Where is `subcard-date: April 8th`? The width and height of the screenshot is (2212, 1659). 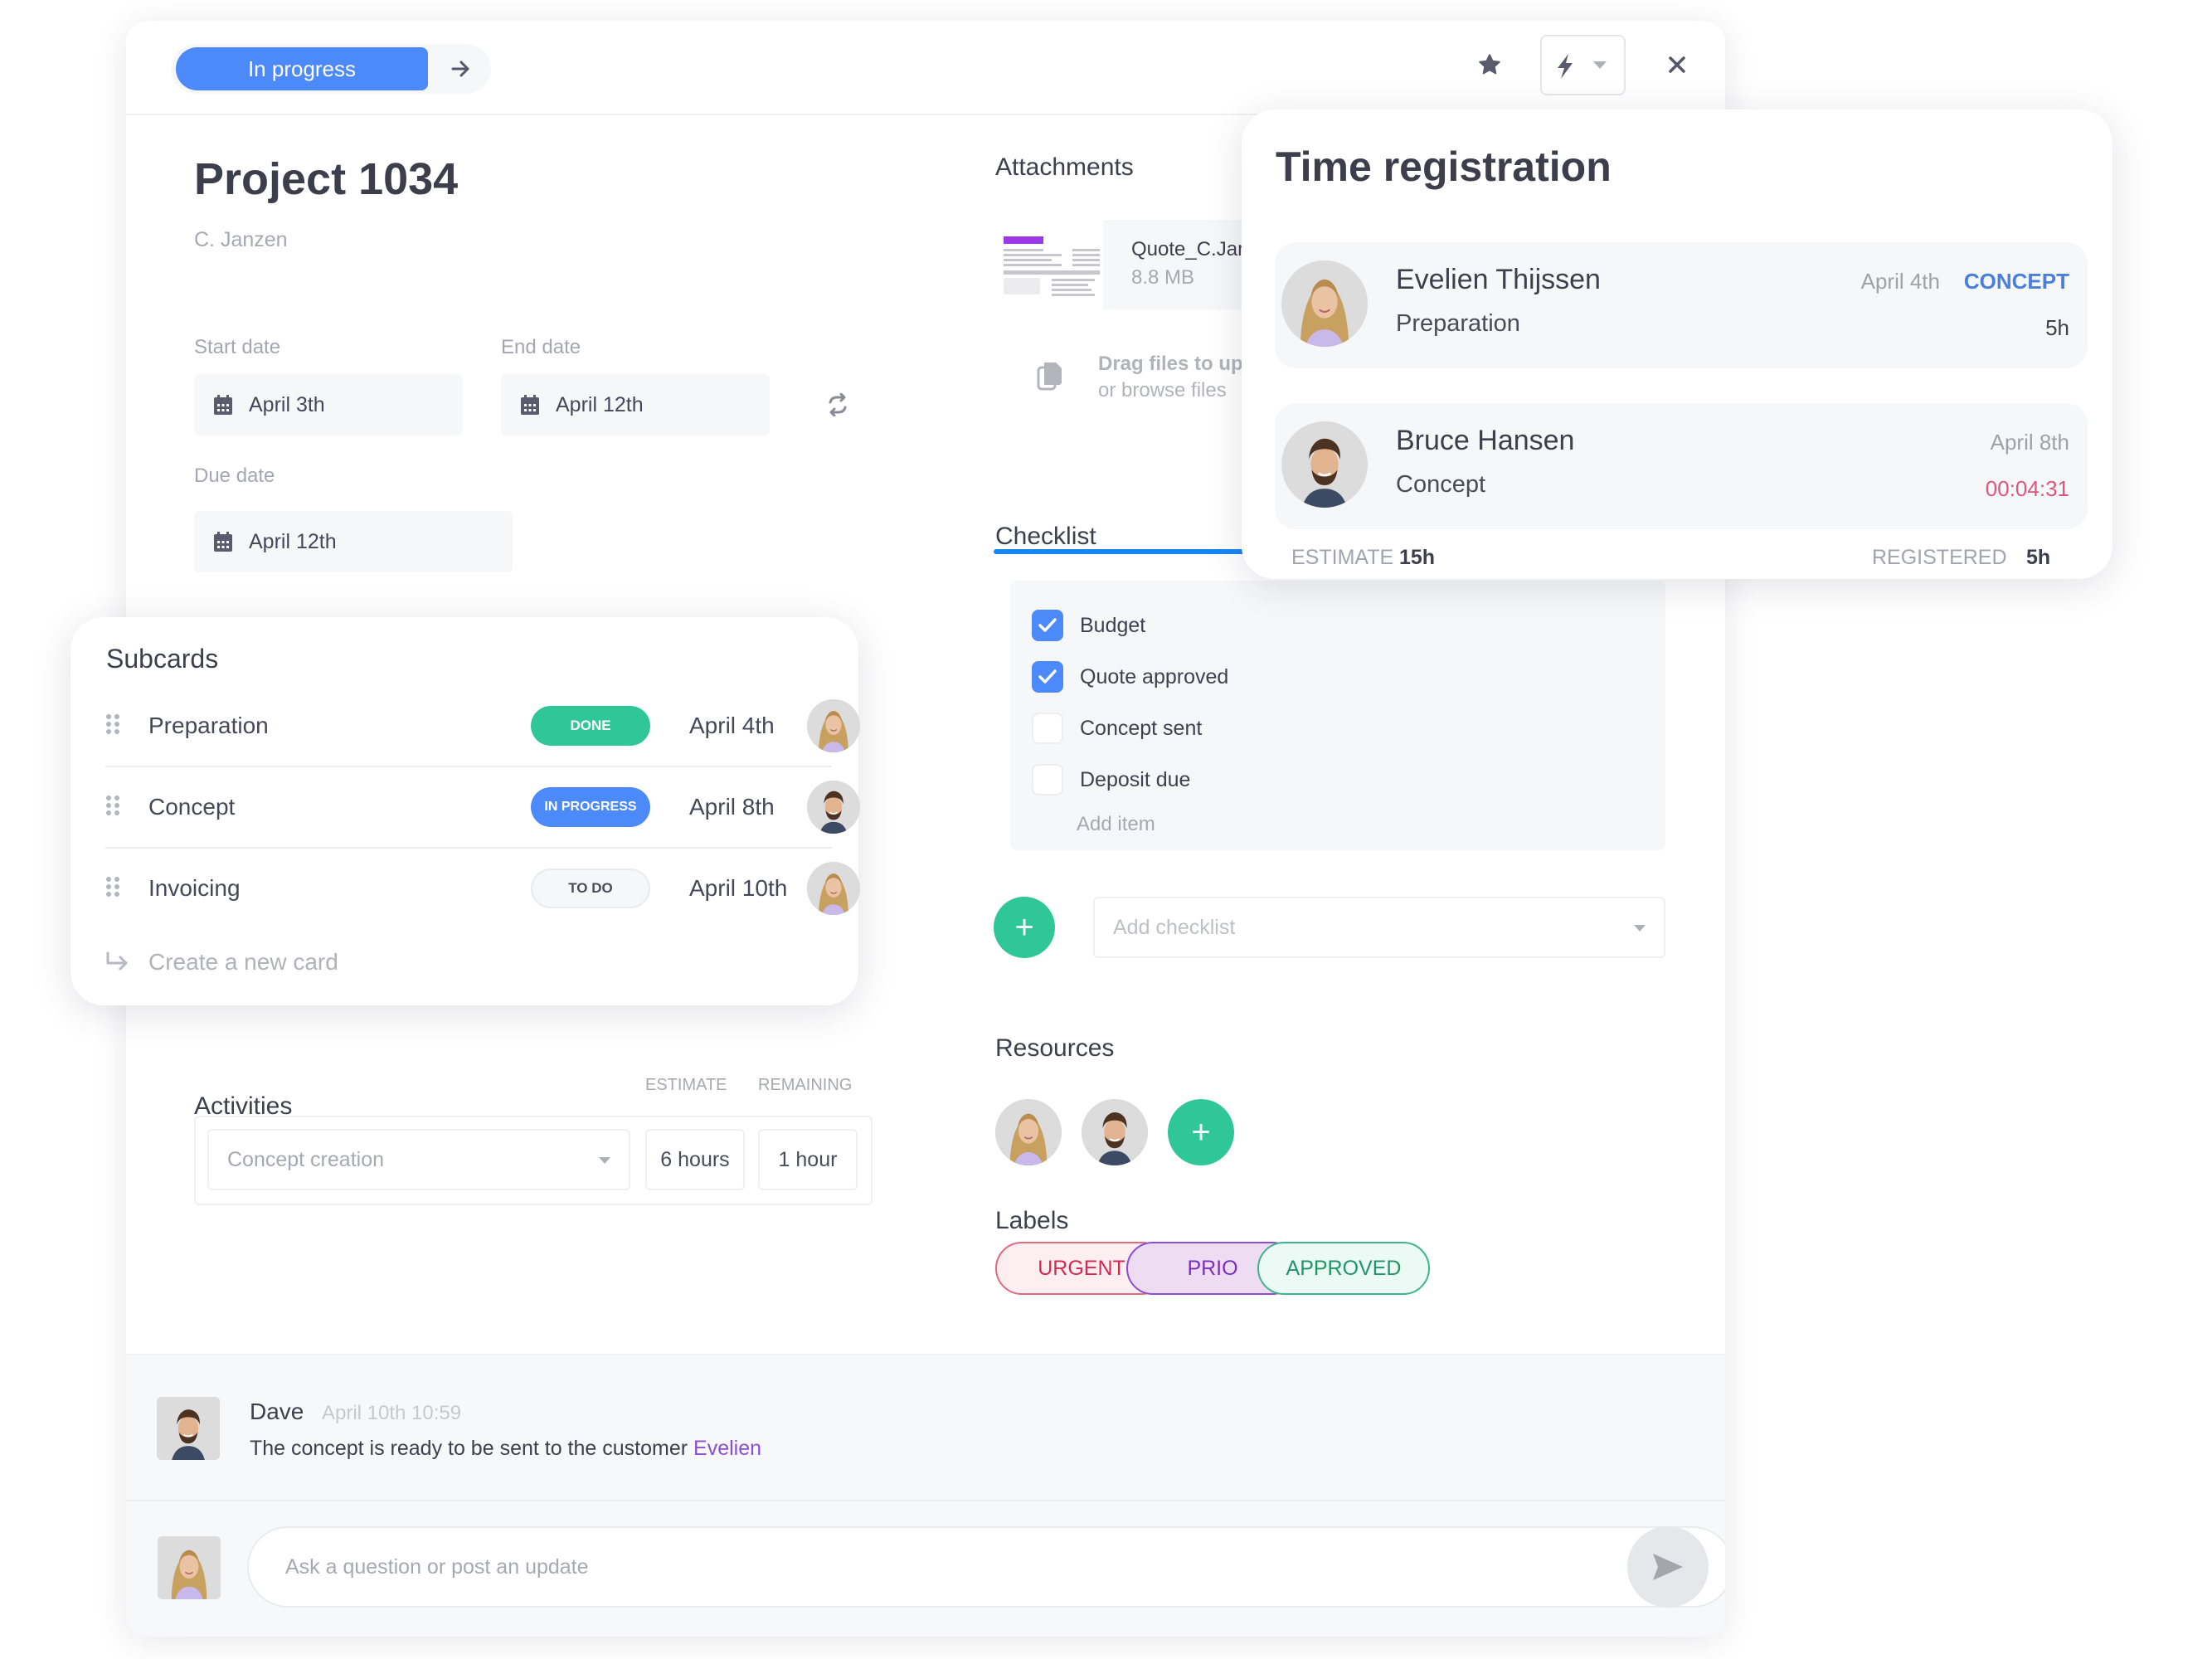 subcard-date: April 8th is located at coordinates (732, 807).